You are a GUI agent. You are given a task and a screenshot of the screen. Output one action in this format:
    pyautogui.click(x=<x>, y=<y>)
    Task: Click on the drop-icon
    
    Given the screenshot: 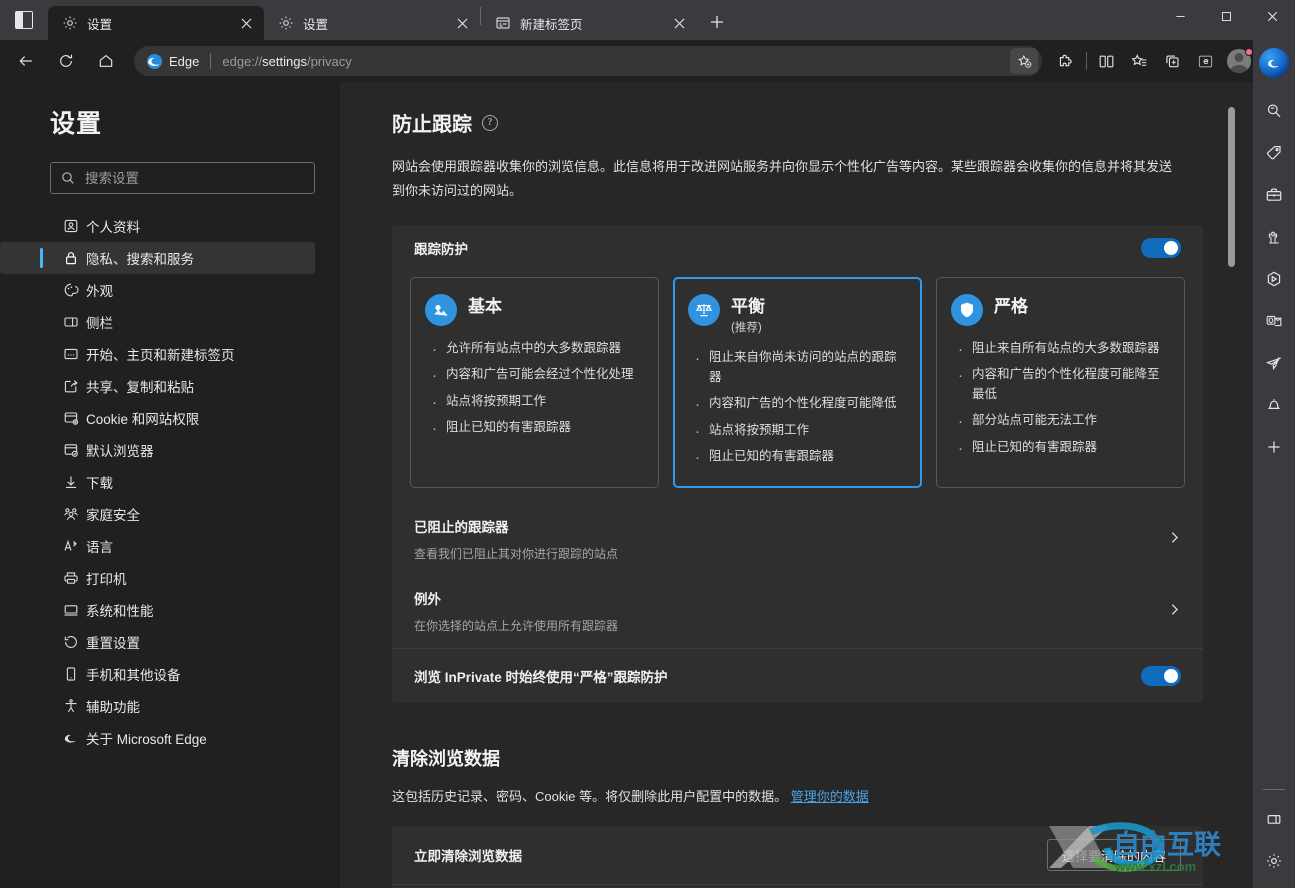 What is the action you would take?
    pyautogui.click(x=1274, y=279)
    